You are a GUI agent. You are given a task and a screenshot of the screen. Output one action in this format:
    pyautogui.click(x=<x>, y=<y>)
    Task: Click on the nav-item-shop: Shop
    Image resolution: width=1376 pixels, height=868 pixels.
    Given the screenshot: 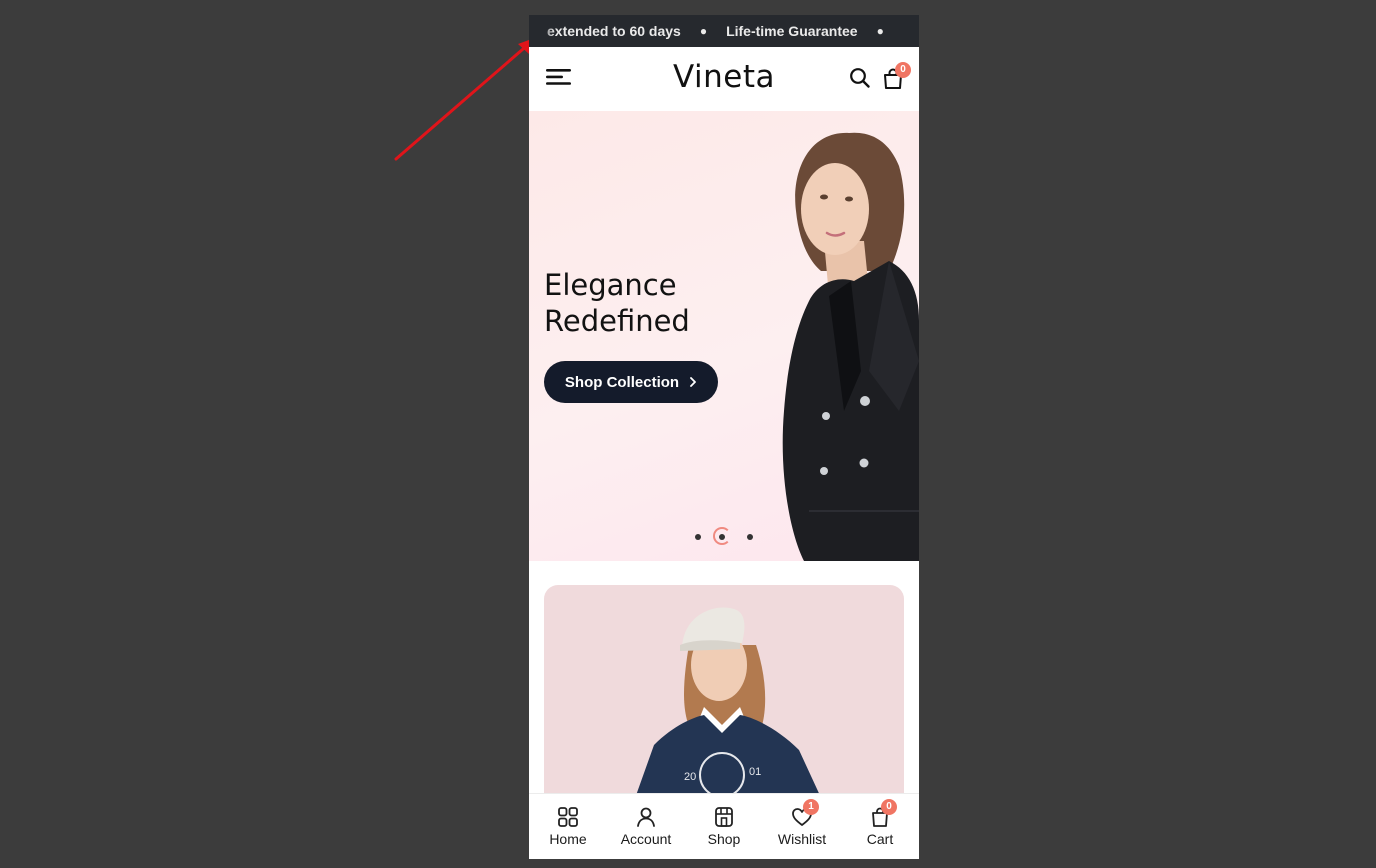 What is the action you would take?
    pyautogui.click(x=724, y=826)
    